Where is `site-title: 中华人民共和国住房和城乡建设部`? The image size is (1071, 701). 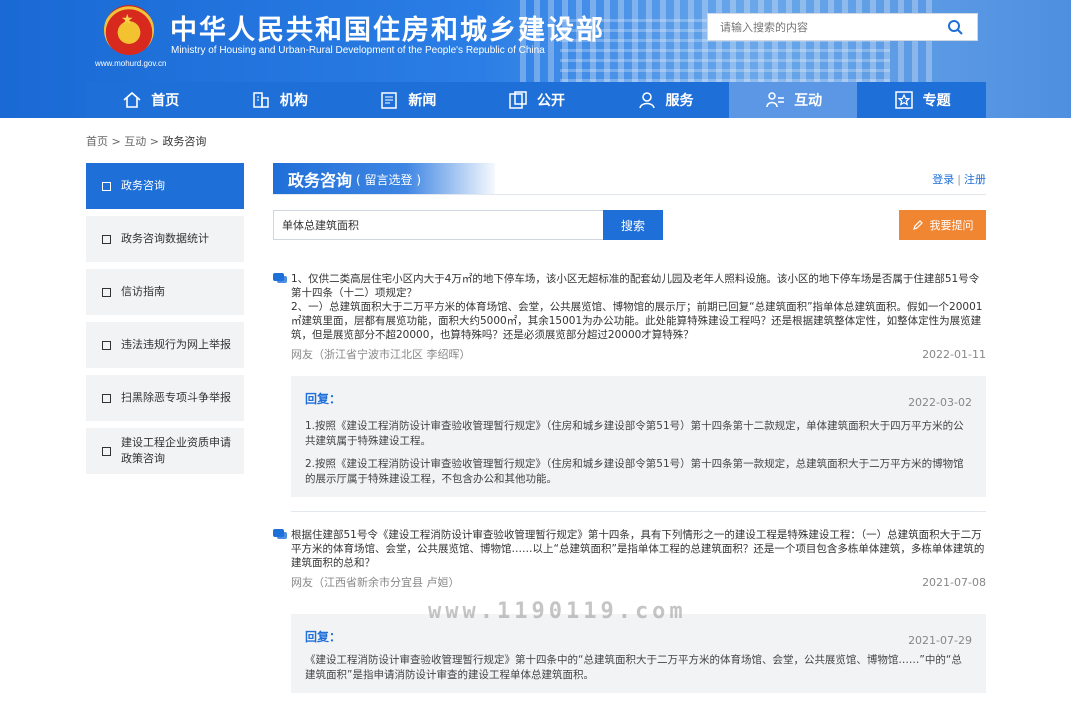
site-title: 中华人民共和国住房和城乡建设部 is located at coordinates (387, 27).